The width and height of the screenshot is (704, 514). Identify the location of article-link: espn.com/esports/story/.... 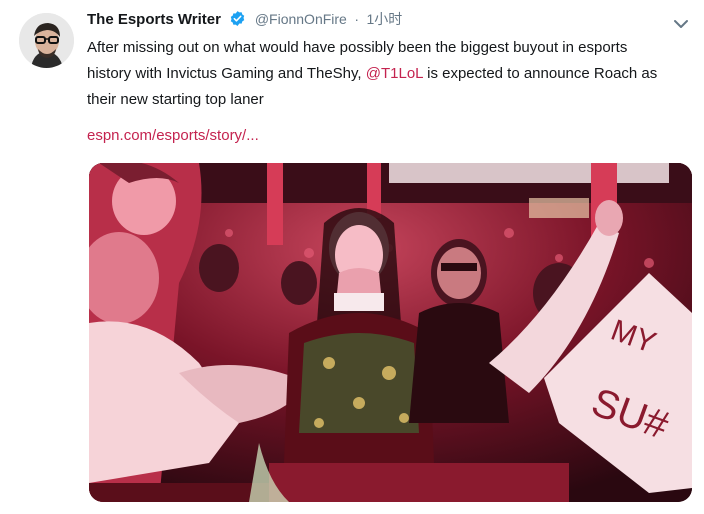
(173, 135).